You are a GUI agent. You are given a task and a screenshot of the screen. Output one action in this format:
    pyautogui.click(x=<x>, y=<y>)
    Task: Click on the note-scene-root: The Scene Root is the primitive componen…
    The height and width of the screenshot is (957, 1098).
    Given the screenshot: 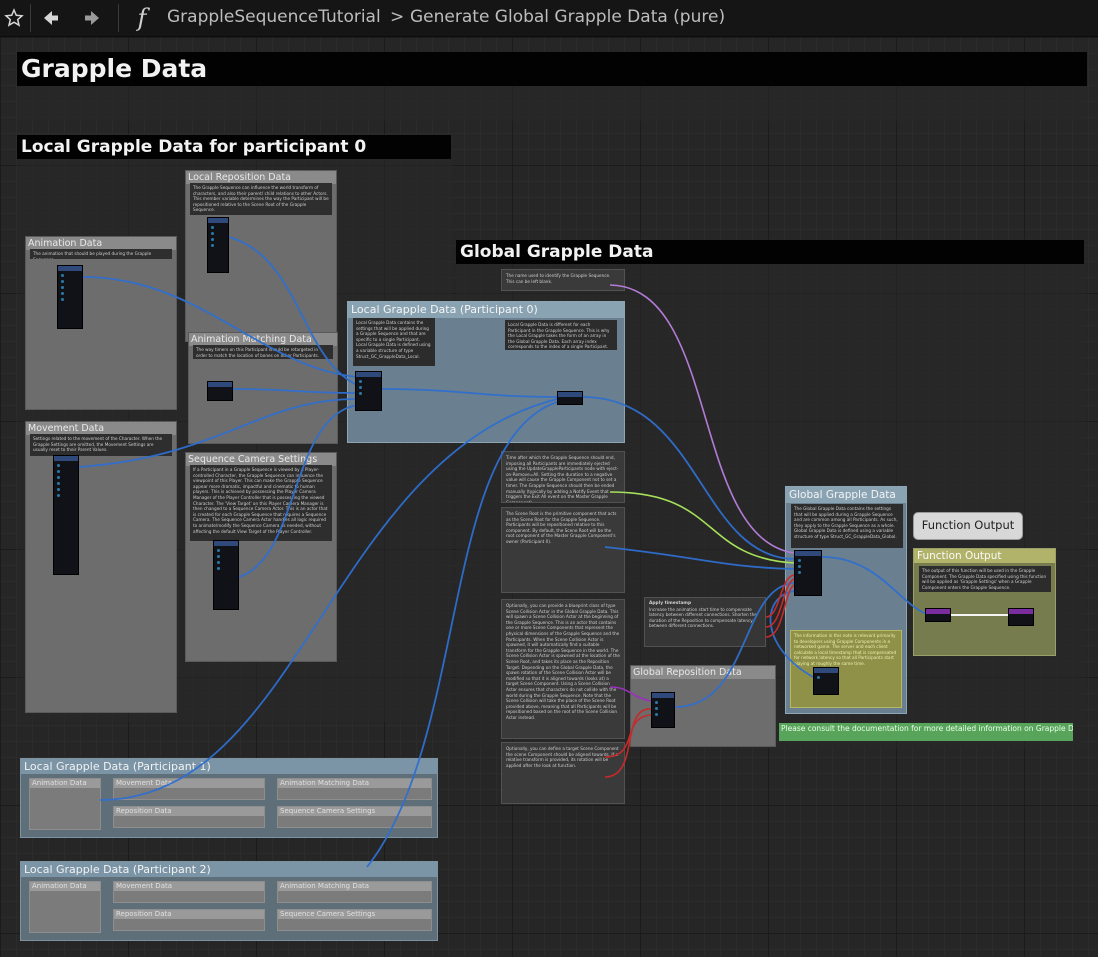 What is the action you would take?
    pyautogui.click(x=563, y=550)
    